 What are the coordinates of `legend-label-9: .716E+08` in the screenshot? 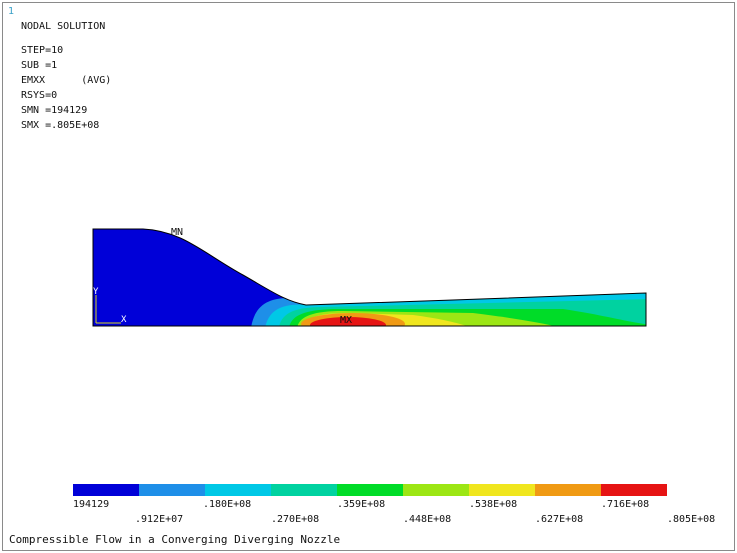 It's located at (625, 504).